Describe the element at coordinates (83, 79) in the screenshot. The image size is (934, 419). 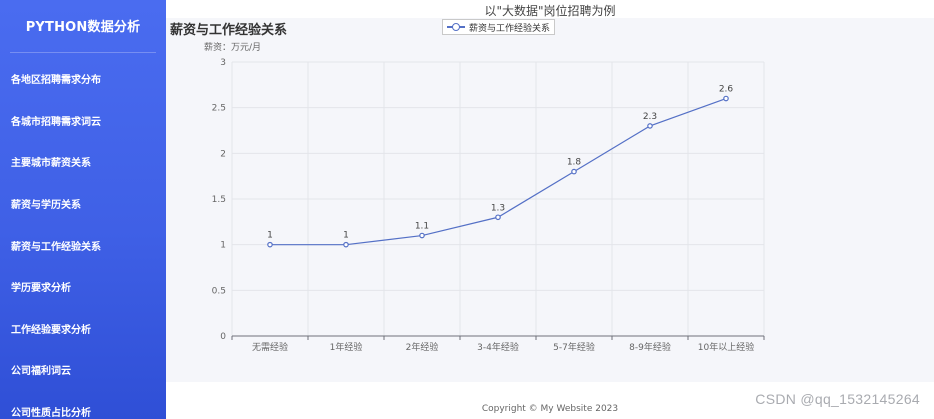
I see `sidebar-item-region-demand: 各地区招聘需求分布` at that location.